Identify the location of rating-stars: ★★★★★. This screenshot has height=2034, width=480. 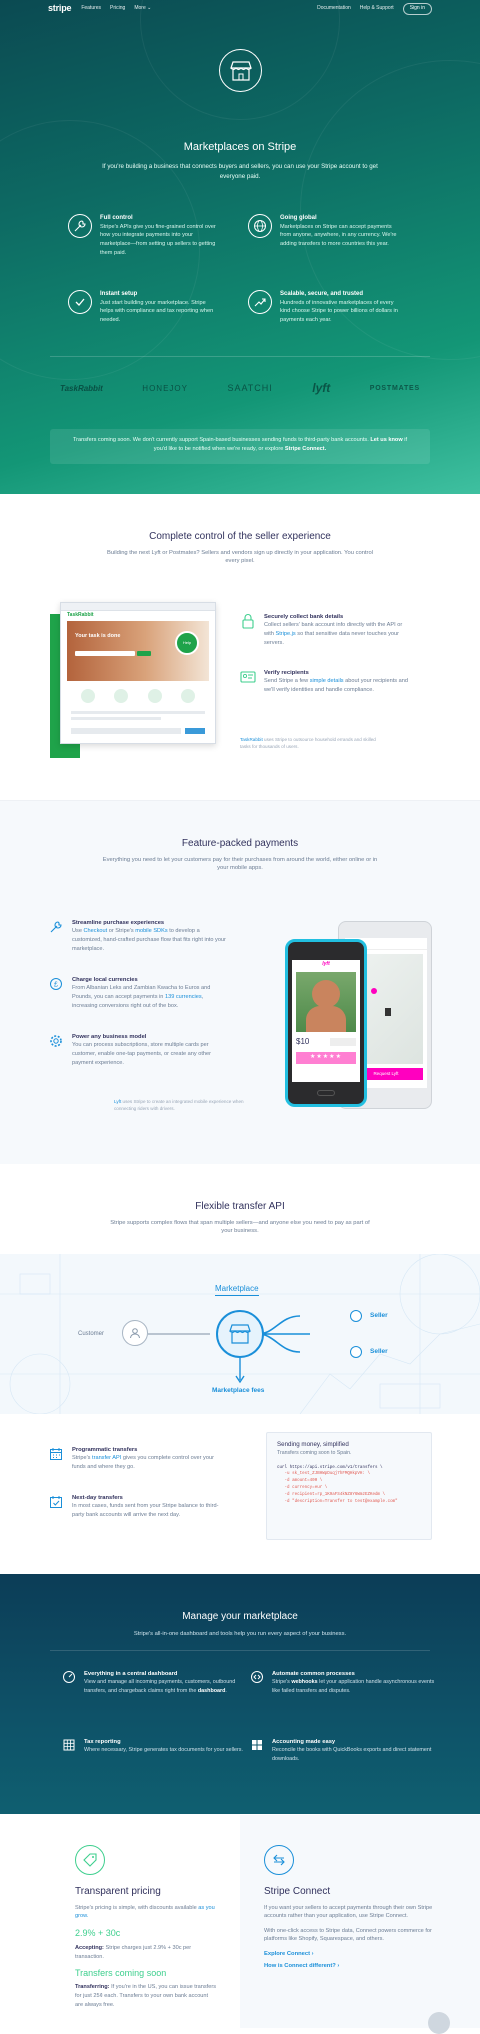
(326, 1057).